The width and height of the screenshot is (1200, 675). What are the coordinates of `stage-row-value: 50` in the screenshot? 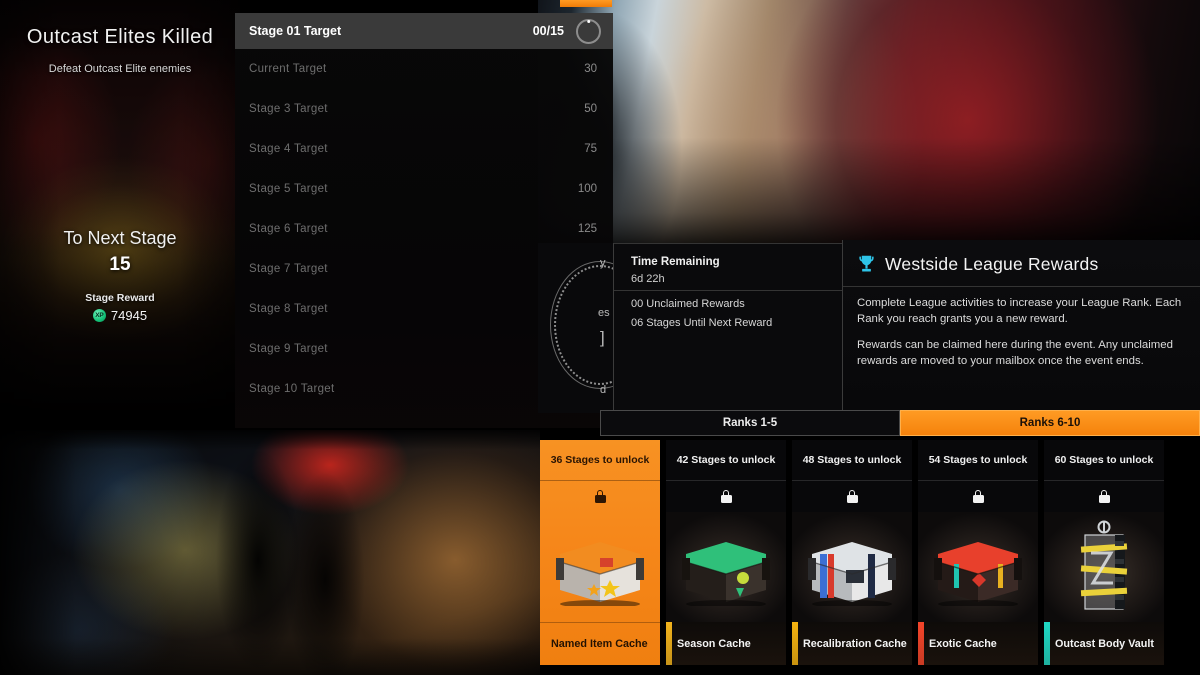 It's located at (590, 109).